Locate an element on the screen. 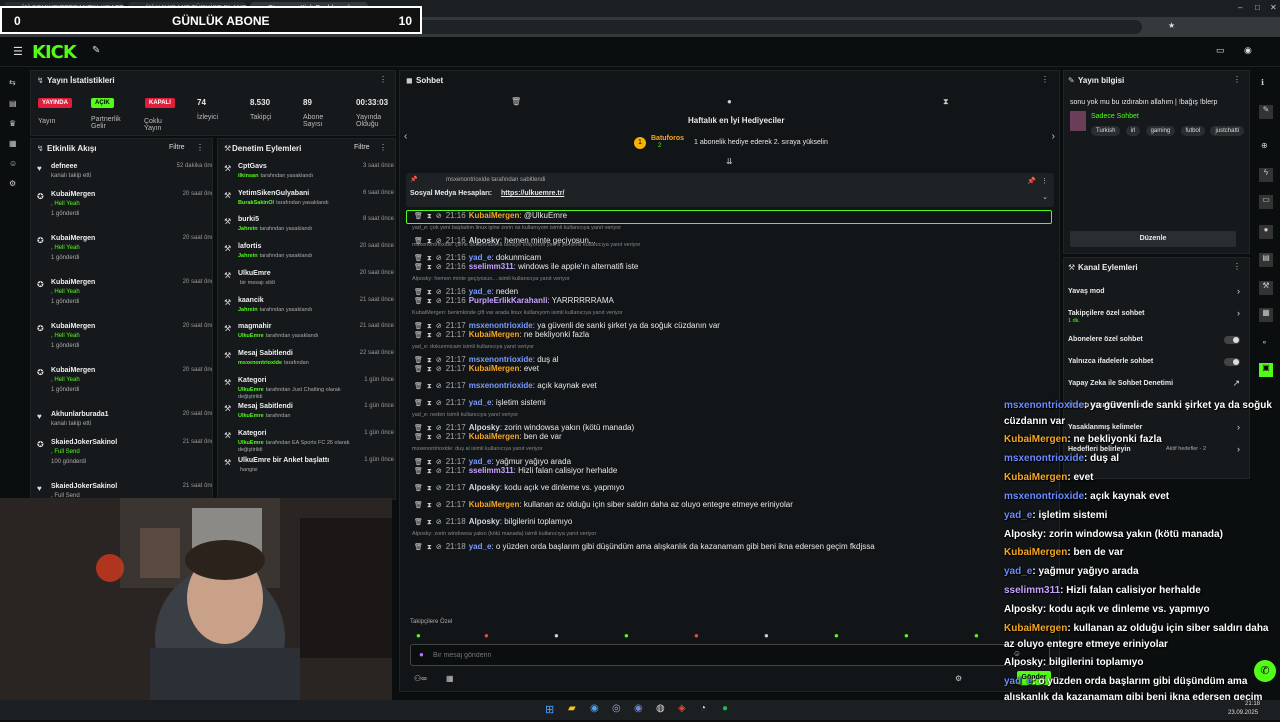 This screenshot has width=1280, height=722. menu-icon: ☰ is located at coordinates (18, 51).